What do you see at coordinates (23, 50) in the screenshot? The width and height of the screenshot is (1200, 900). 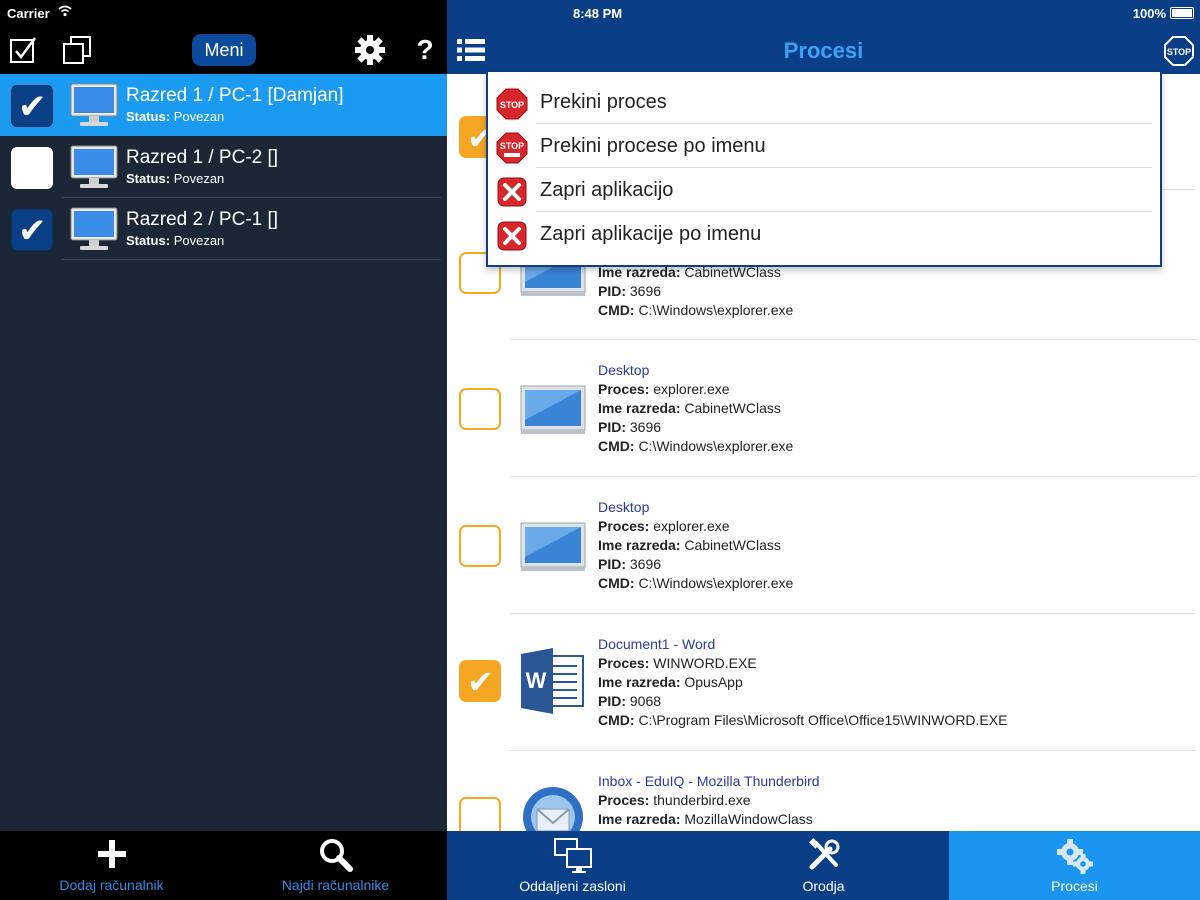 I see `select-all-icon` at bounding box center [23, 50].